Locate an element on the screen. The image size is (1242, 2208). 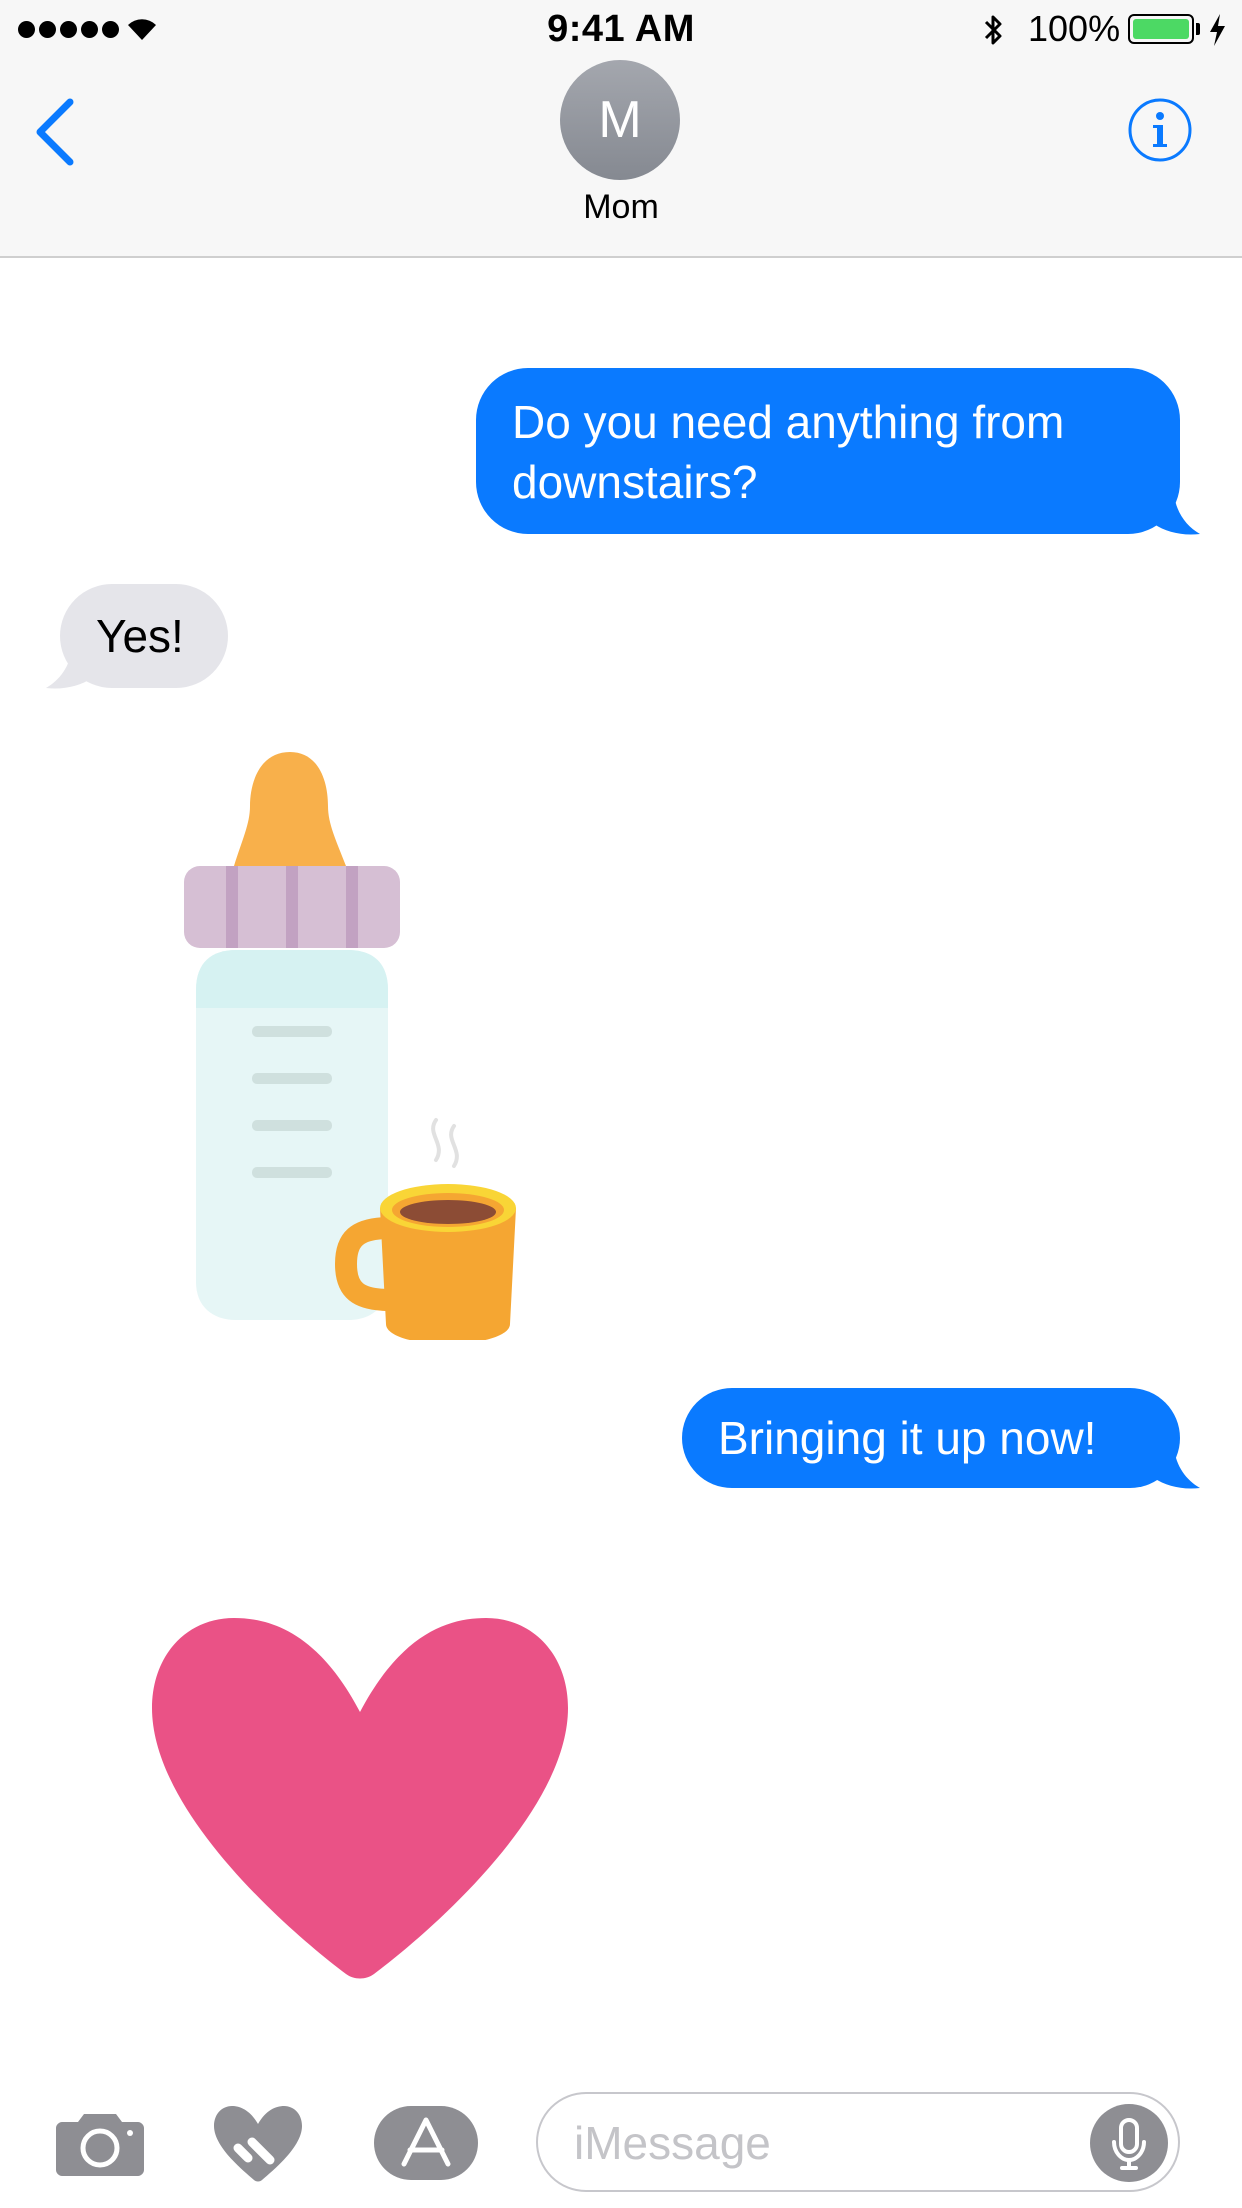
message-input is located at coordinates (804, 2143).